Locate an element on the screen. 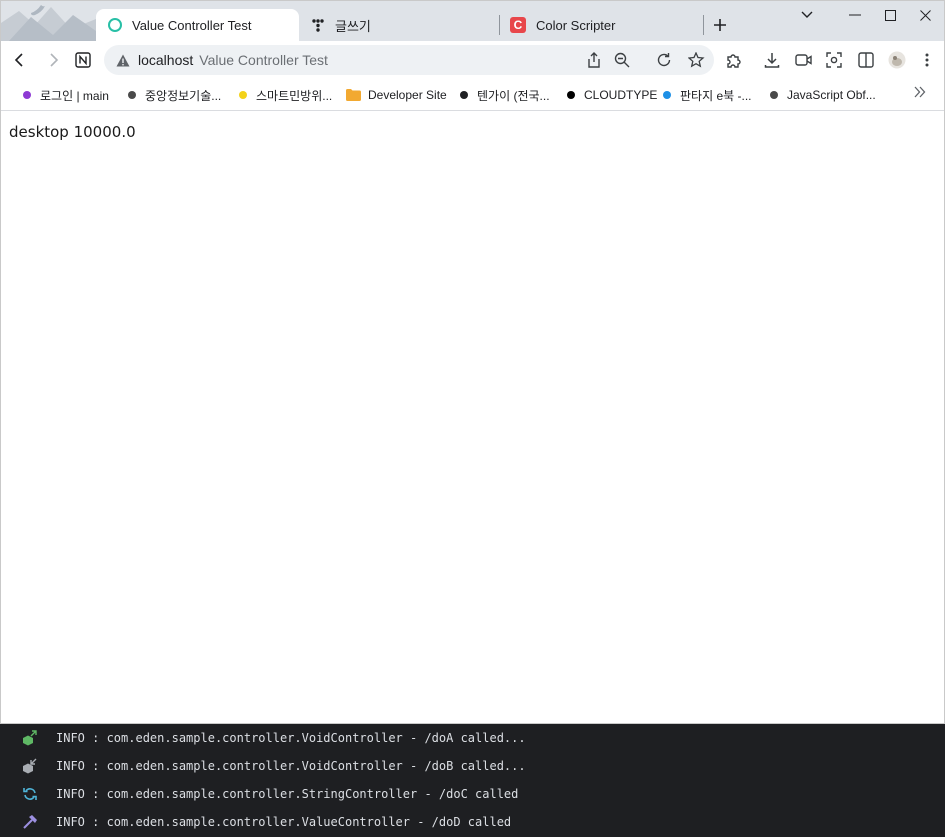 The height and width of the screenshot is (837, 945). tab-color-scripter: C Color Scripter is located at coordinates (601, 25).